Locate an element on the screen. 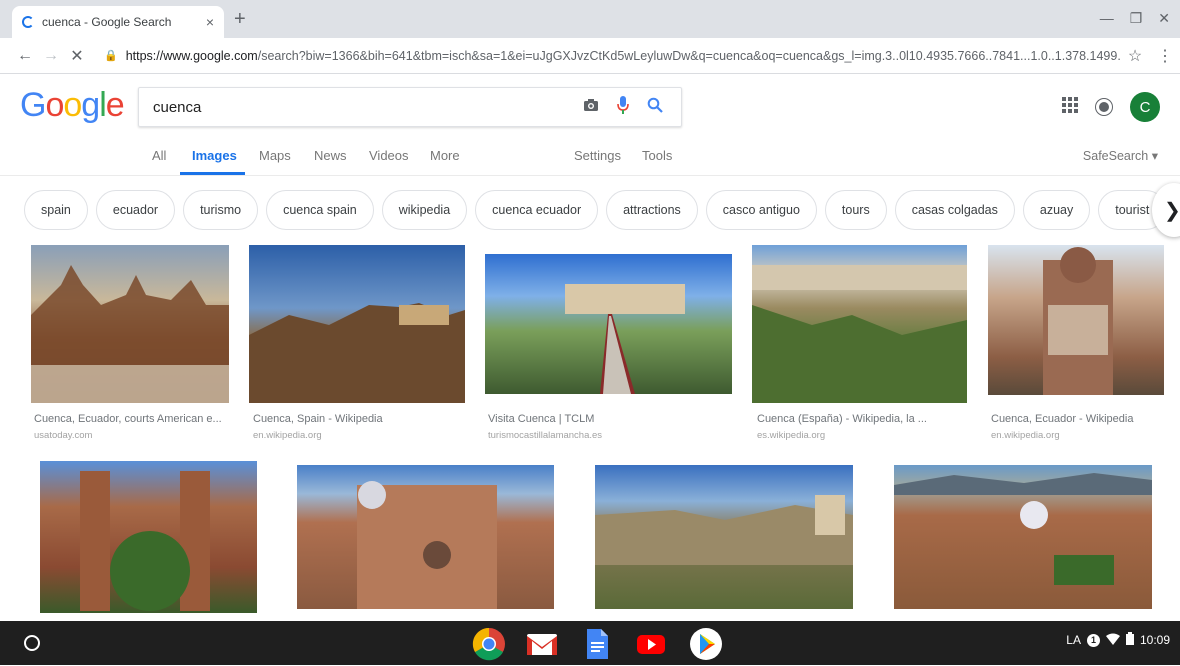 Image resolution: width=1180 pixels, height=666 pixels. forward-icon: → is located at coordinates (51, 56).